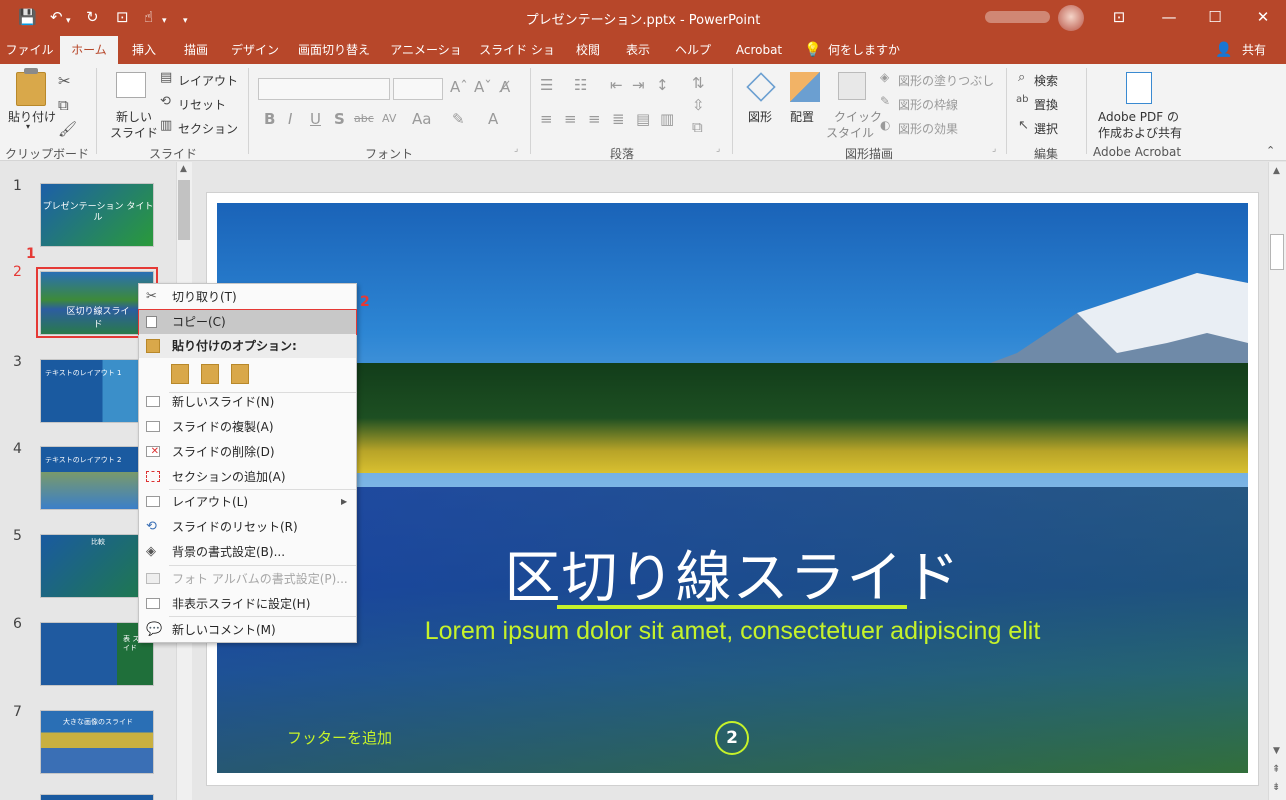  Describe the element at coordinates (29, 50) in the screenshot. I see `tab-file: ファイル` at that location.